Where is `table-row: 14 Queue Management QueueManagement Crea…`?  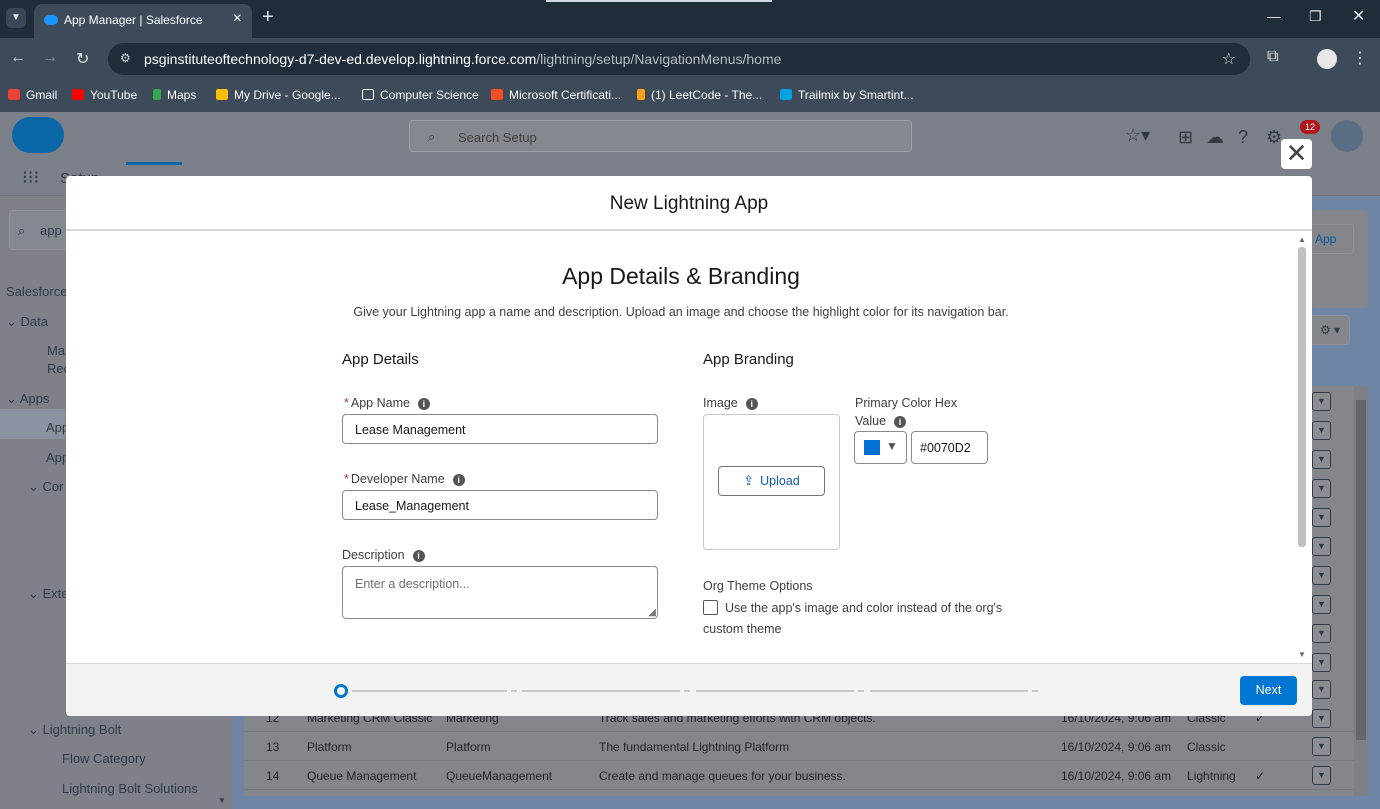
table-row: 14 Queue Management QueueManagement Crea… is located at coordinates (799, 775).